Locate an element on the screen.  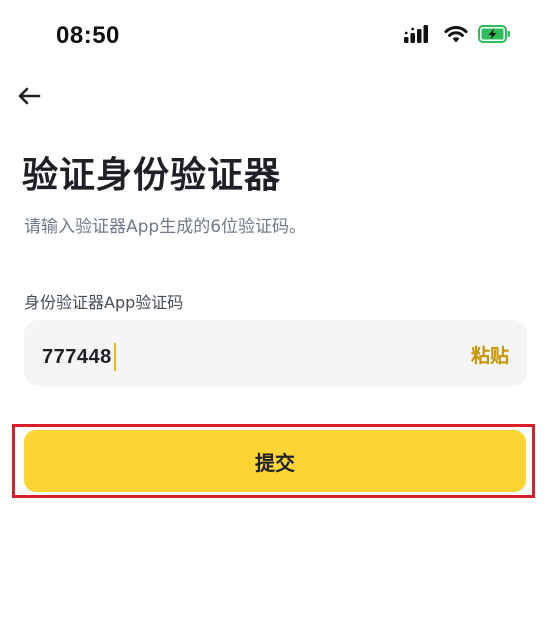
page-subtitle: 请输入验证器App生成的6位验证码。 is located at coordinates (165, 227).